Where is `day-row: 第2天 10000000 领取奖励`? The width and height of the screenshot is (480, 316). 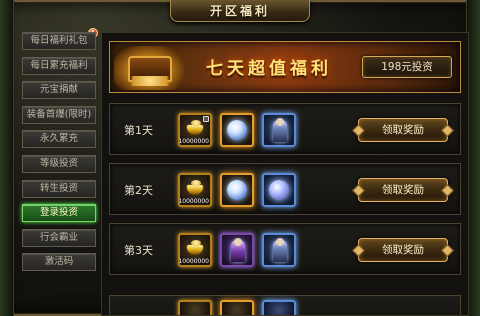
day-row: 第2天 10000000 领取奖励 is located at coordinates (285, 189).